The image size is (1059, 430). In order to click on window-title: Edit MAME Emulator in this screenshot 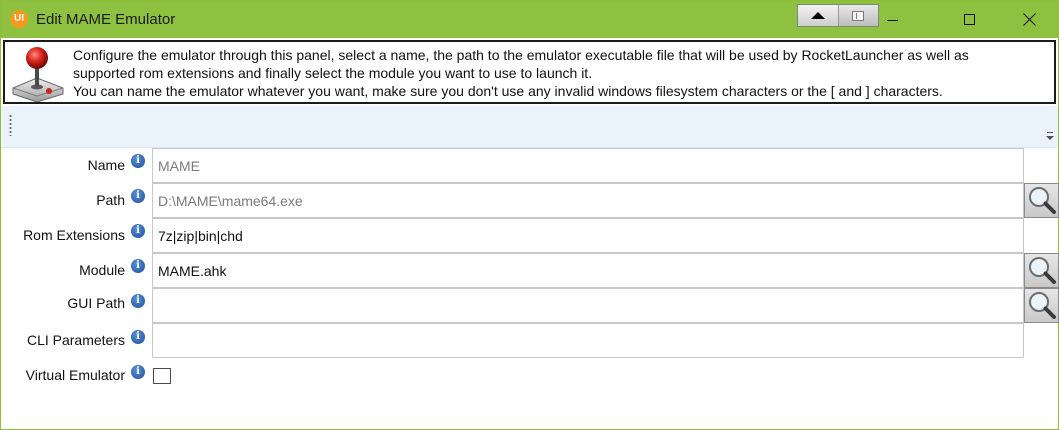, I will do `click(106, 19)`.